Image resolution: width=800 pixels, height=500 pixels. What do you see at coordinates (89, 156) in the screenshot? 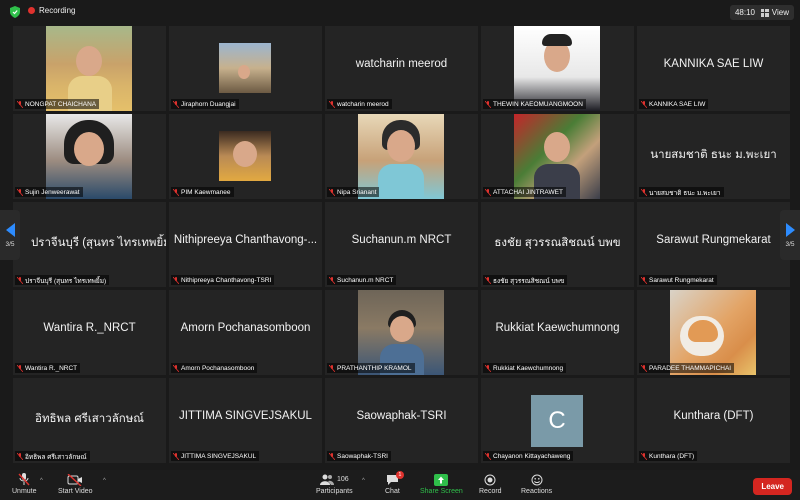
I see `participant-tile: Sujin Jenweerawat` at bounding box center [89, 156].